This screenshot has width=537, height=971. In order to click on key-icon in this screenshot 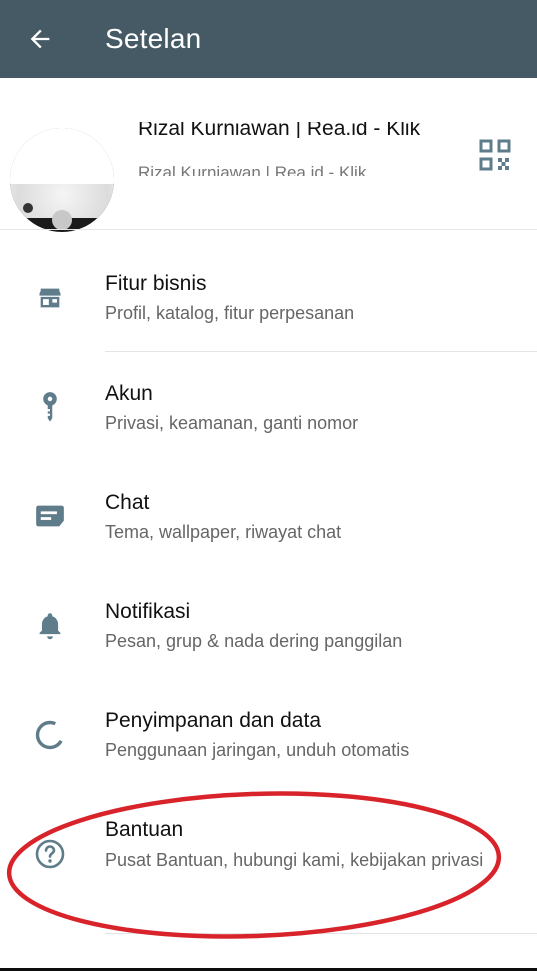, I will do `click(50, 408)`.